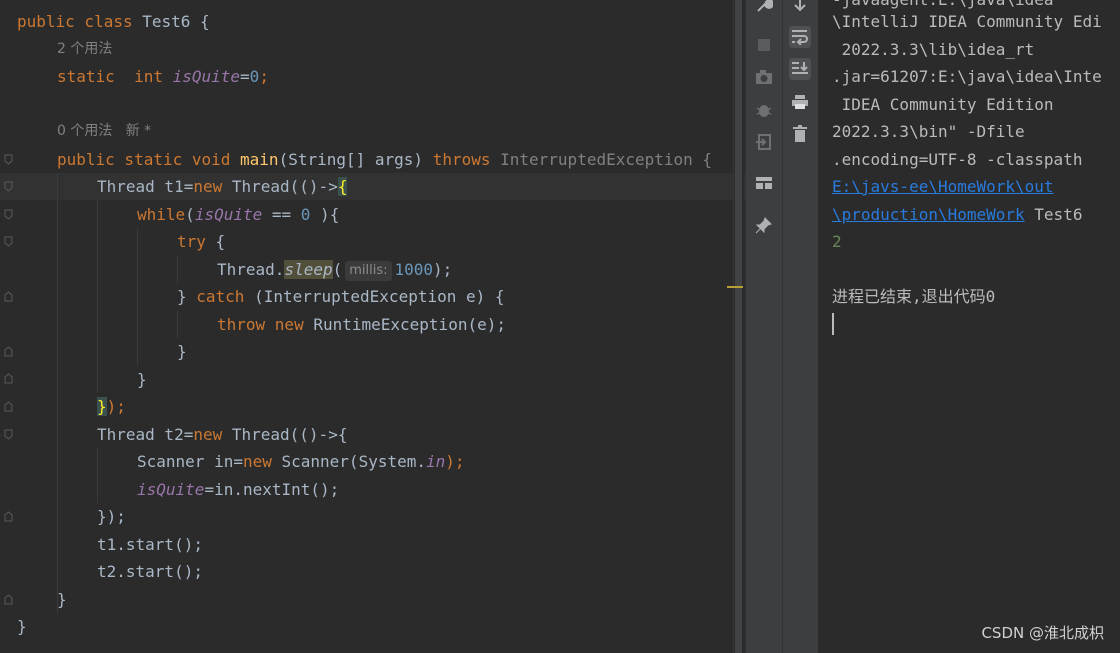 This screenshot has width=1120, height=653. Describe the element at coordinates (764, 45) in the screenshot. I see `stop-icon` at that location.